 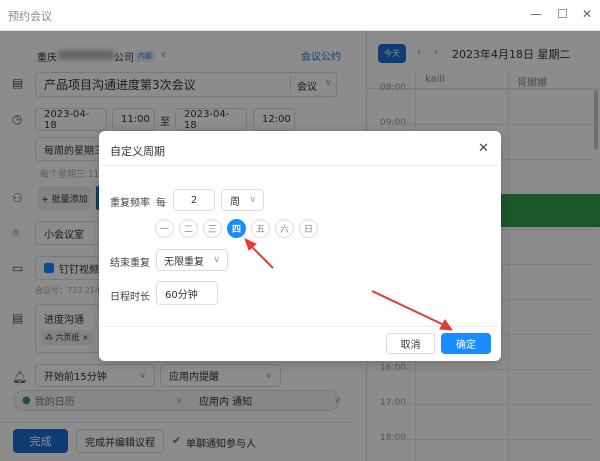 I want to click on arrow-head, so click(x=446, y=325).